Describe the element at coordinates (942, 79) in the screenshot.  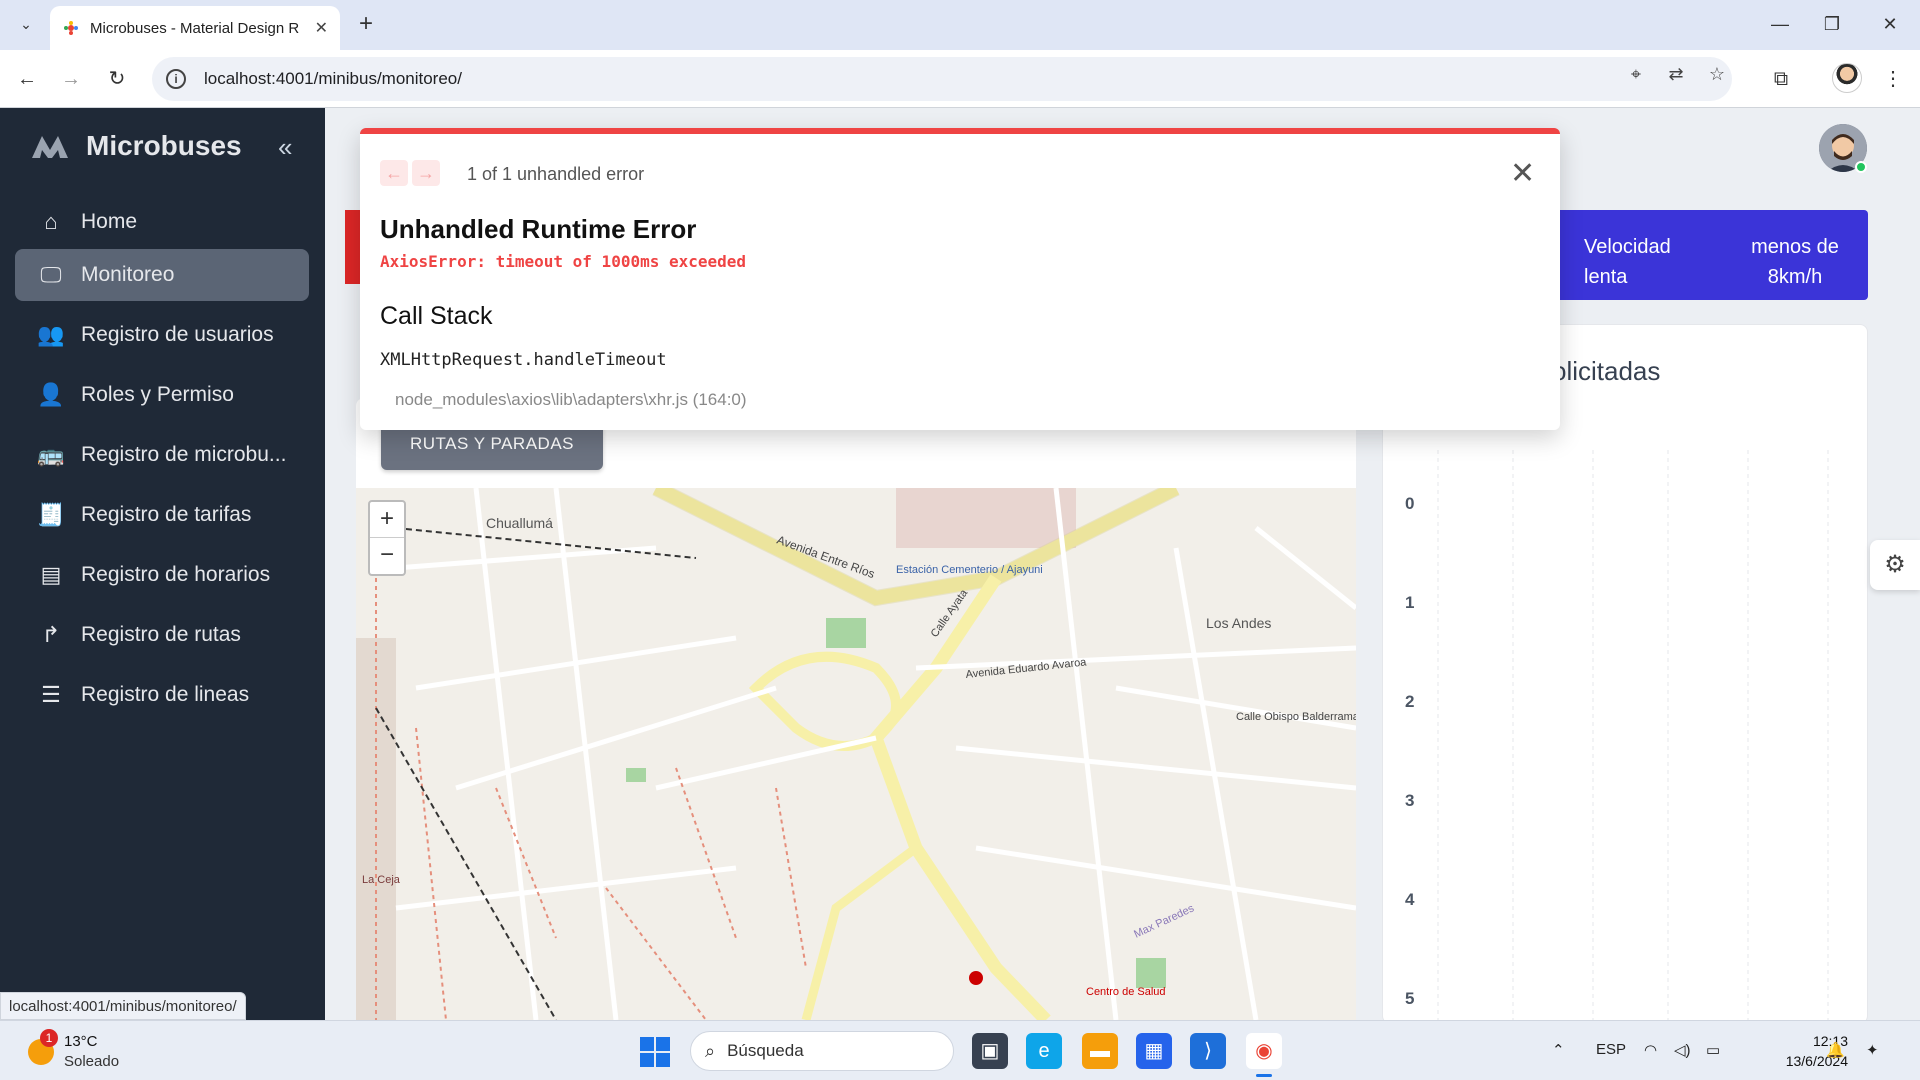
I see `address-bar: i localhost:4001/minibus/monitoreo/` at that location.